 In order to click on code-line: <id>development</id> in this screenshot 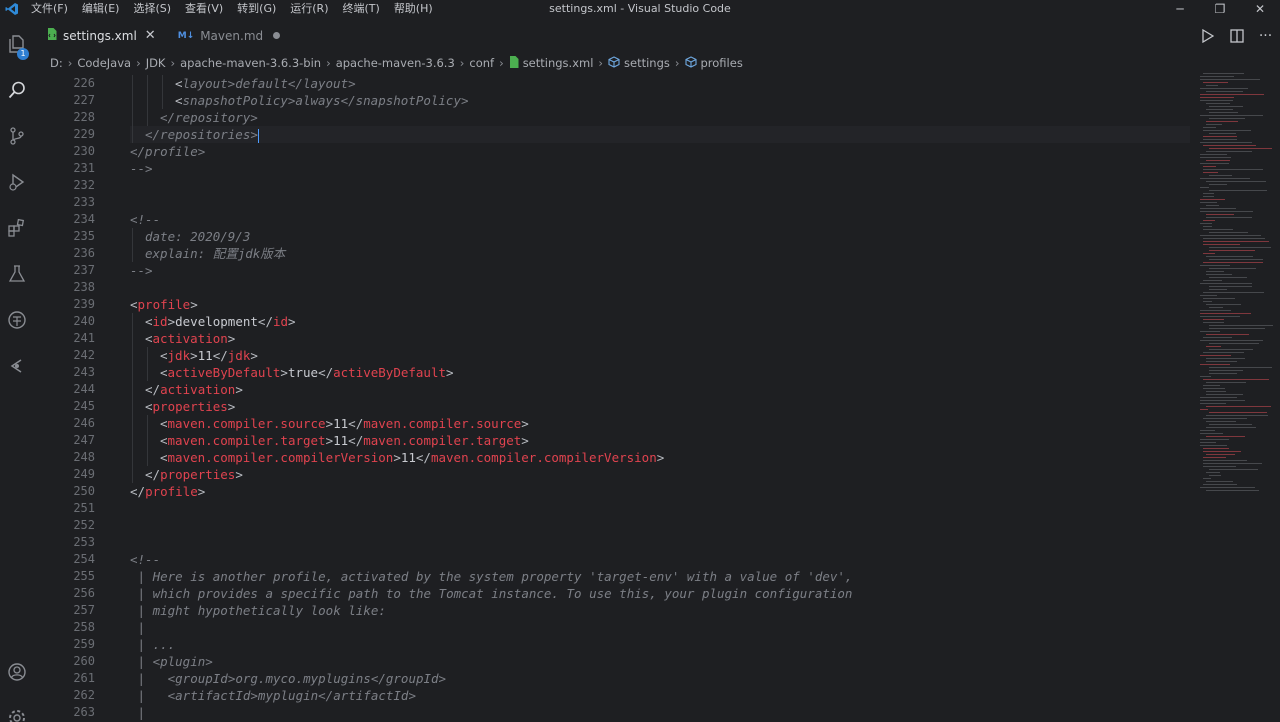, I will do `click(660, 321)`.